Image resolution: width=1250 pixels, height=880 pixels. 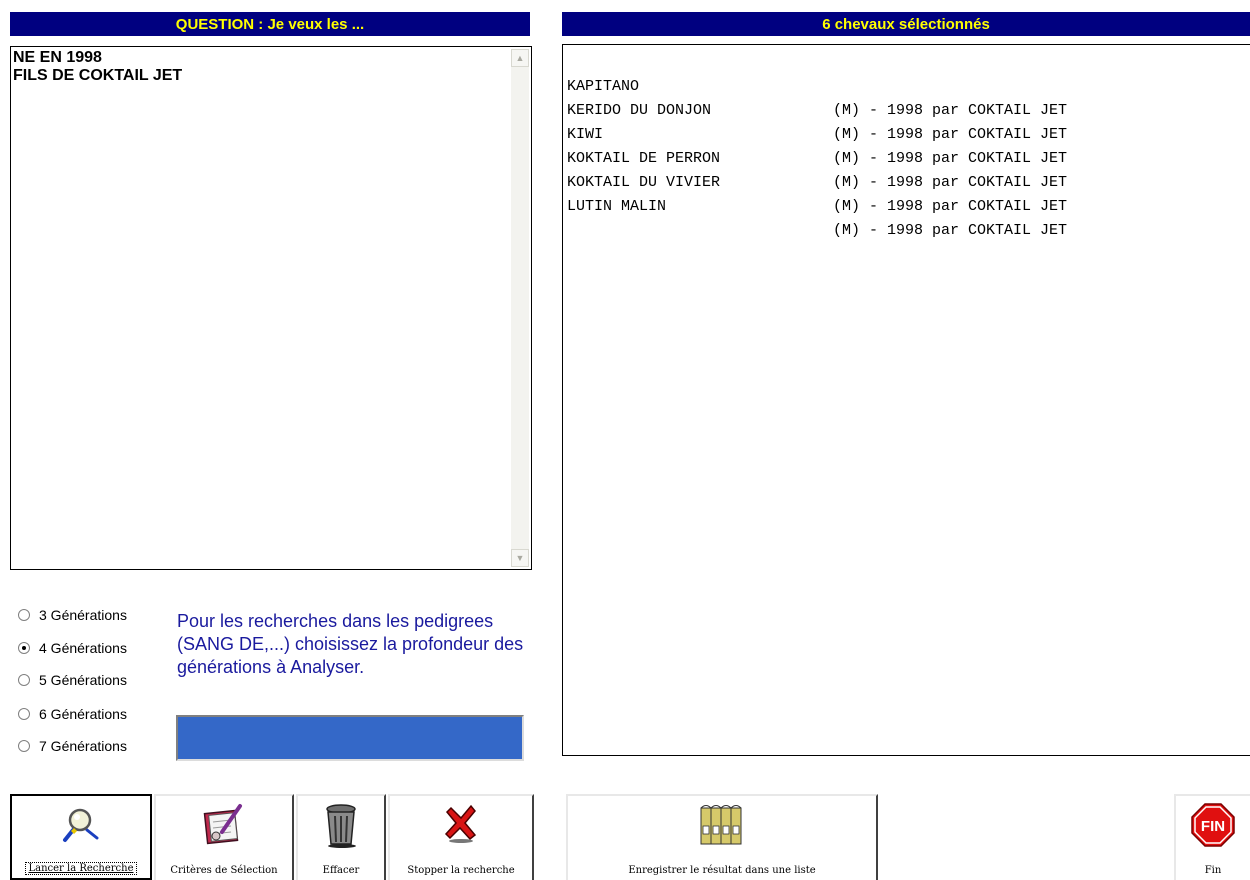 I want to click on stop-sign-icon: FIN, so click(x=1213, y=827).